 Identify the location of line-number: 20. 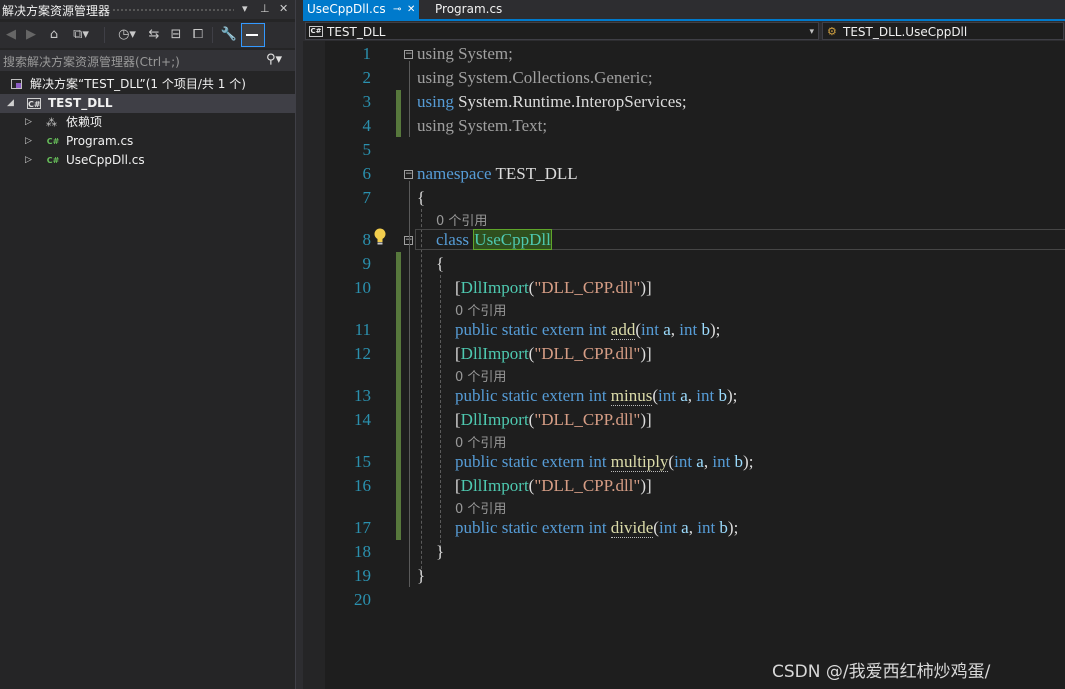
(362, 599).